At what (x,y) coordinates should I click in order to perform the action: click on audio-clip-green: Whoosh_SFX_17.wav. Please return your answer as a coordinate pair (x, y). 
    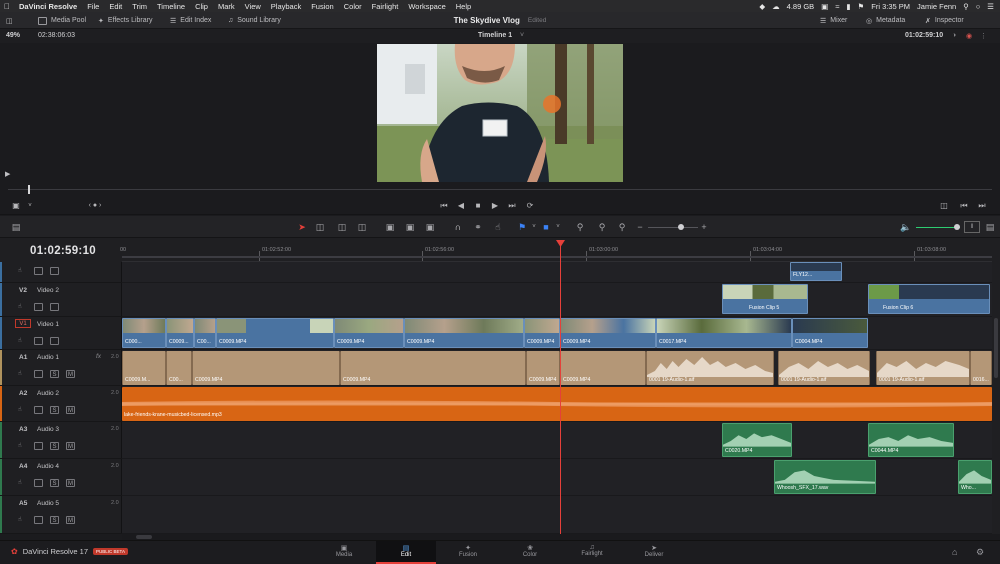
    Looking at the image, I should click on (825, 477).